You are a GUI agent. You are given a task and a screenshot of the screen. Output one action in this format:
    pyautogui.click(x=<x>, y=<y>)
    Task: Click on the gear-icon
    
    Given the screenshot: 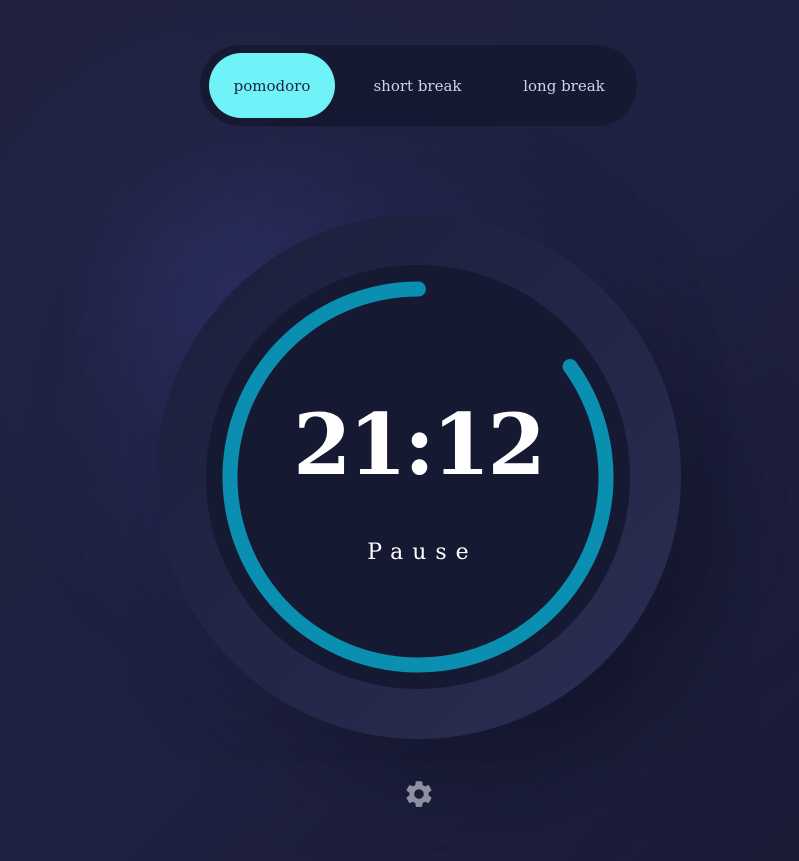 What is the action you would take?
    pyautogui.click(x=419, y=794)
    